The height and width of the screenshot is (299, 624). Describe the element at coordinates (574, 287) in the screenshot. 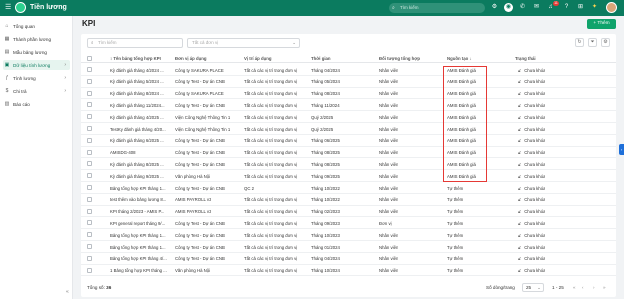

I see `first-page-icon: «` at that location.